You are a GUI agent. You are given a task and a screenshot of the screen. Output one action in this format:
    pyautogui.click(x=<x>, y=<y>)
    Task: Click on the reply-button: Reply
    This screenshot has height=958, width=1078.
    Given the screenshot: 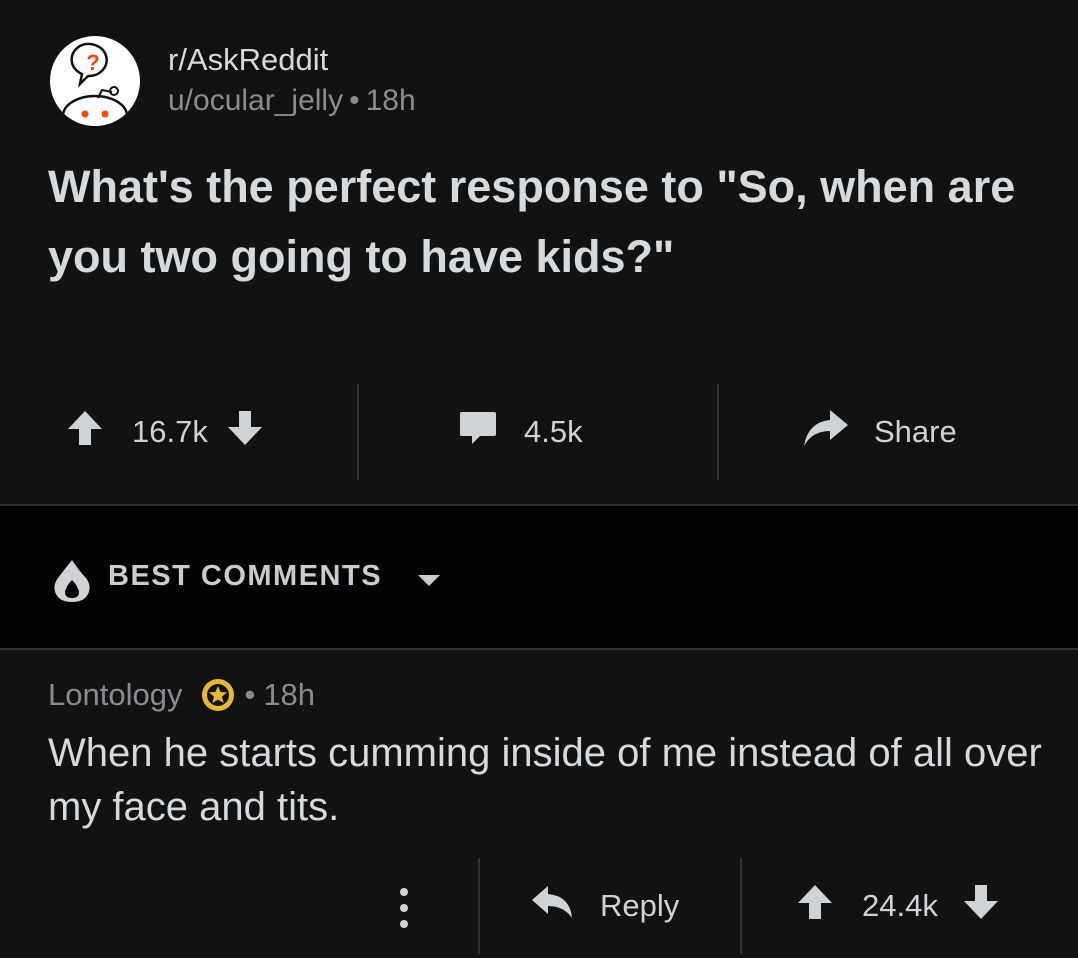 What is the action you would take?
    pyautogui.click(x=604, y=906)
    